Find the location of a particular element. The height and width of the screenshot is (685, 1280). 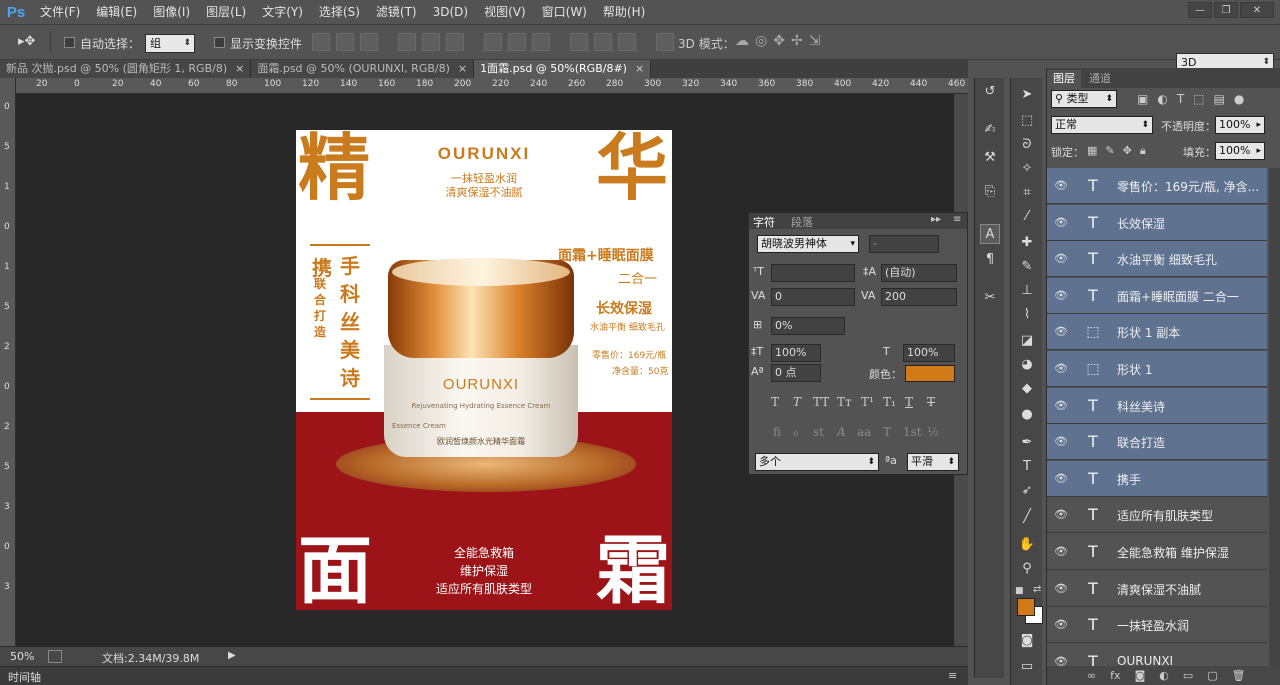

link-layers-icon: ∞ is located at coordinates (1091, 675).